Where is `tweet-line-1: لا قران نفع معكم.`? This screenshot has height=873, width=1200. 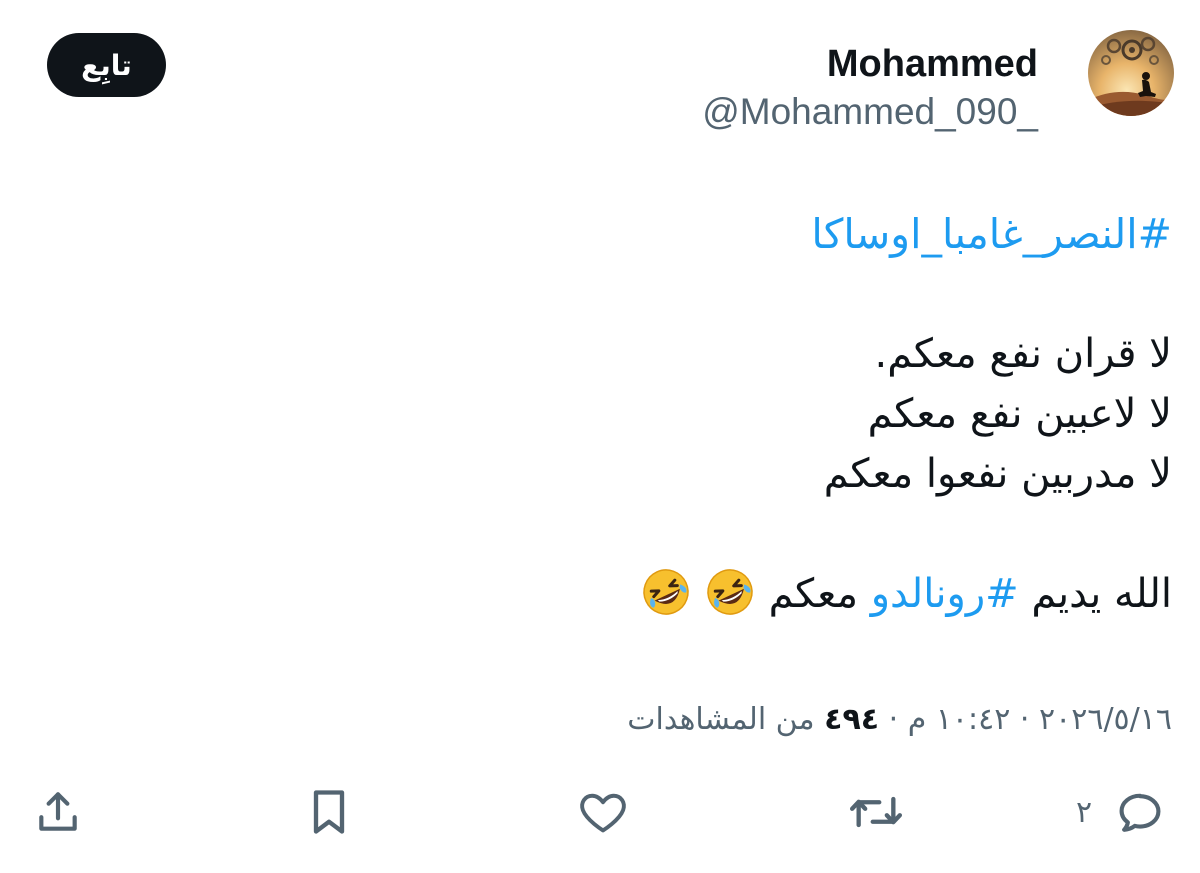
tweet-line-1: لا قران نفع معكم. is located at coordinates (1023, 354).